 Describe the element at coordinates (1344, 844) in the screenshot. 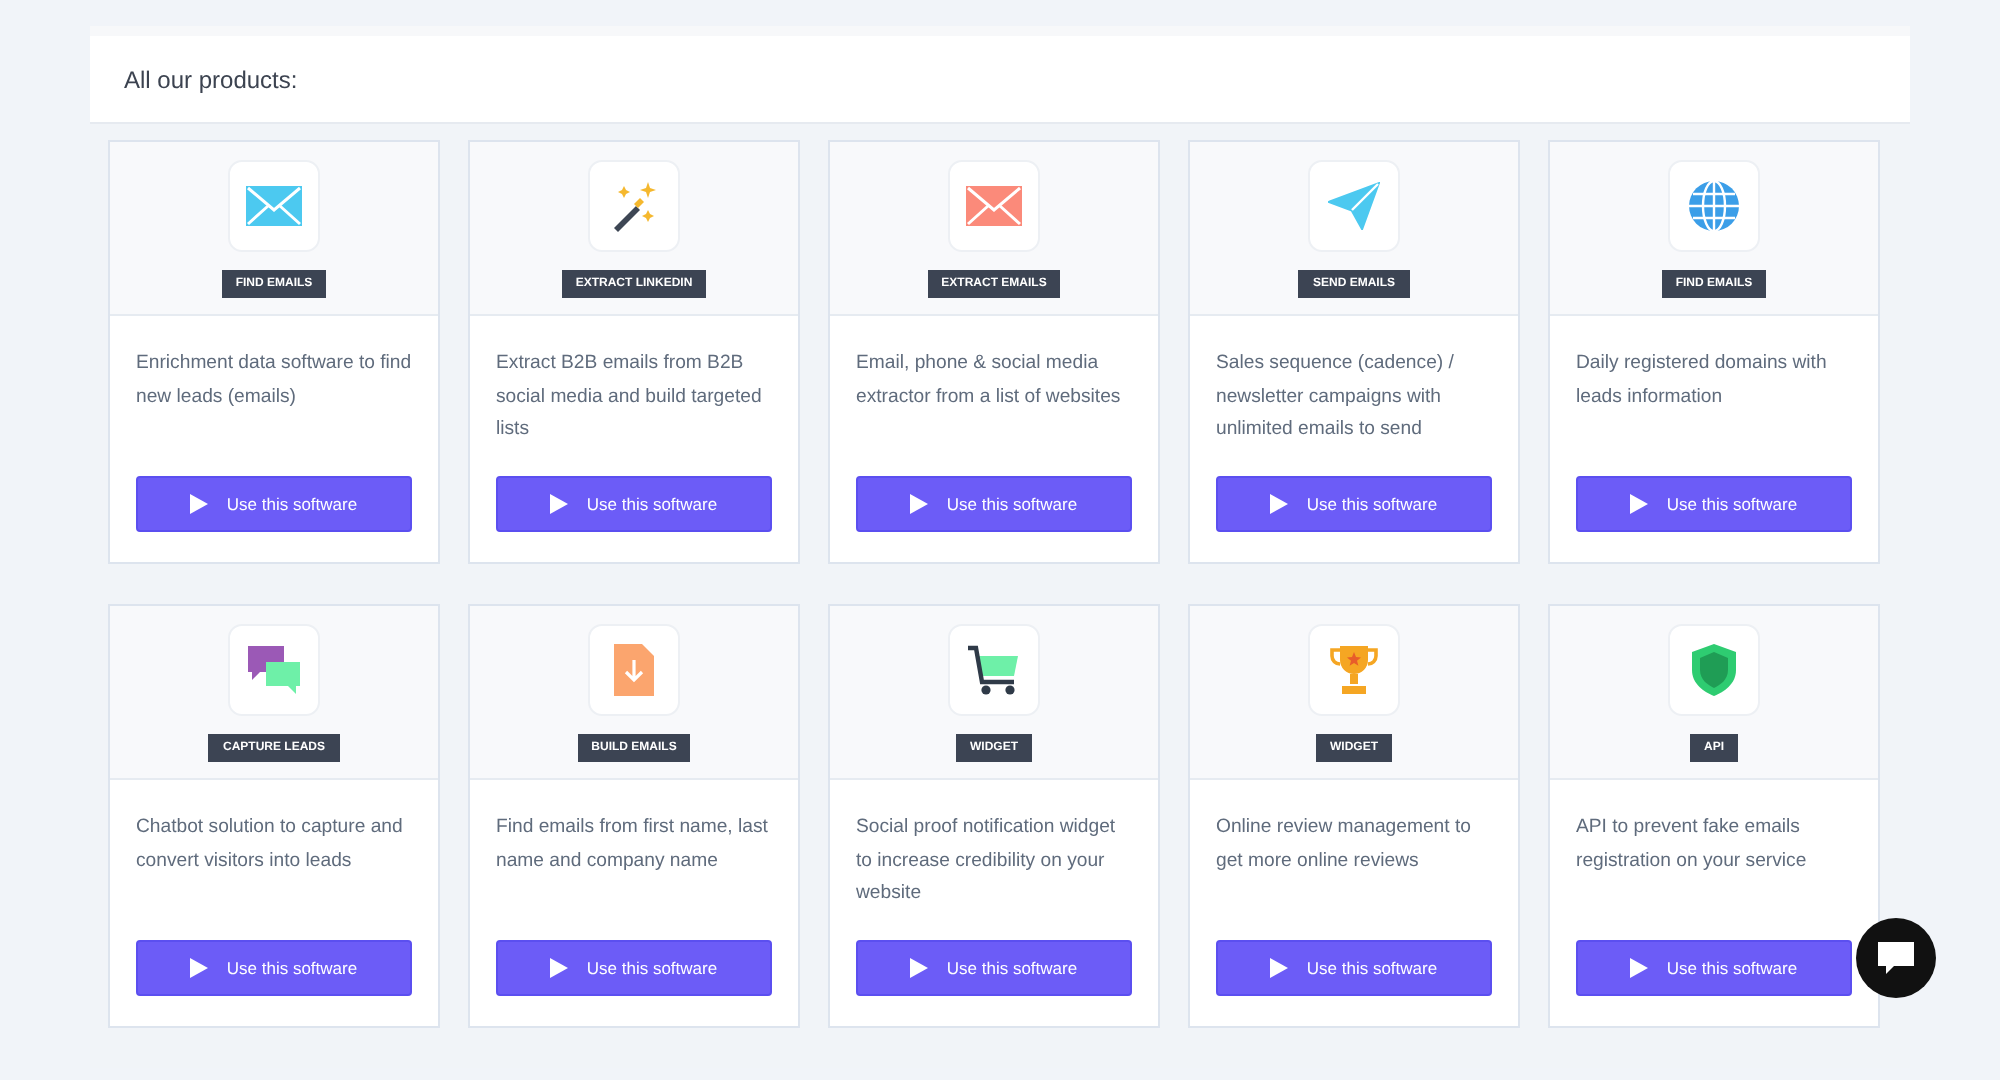

I see `product-description: Online review management to get more online reviews` at that location.